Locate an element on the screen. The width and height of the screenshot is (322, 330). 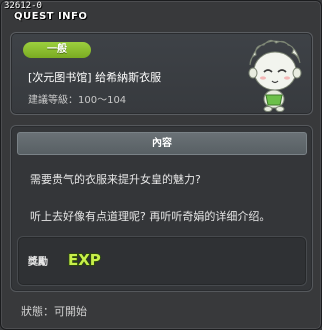
window-title: QUEST INFO is located at coordinates (51, 16).